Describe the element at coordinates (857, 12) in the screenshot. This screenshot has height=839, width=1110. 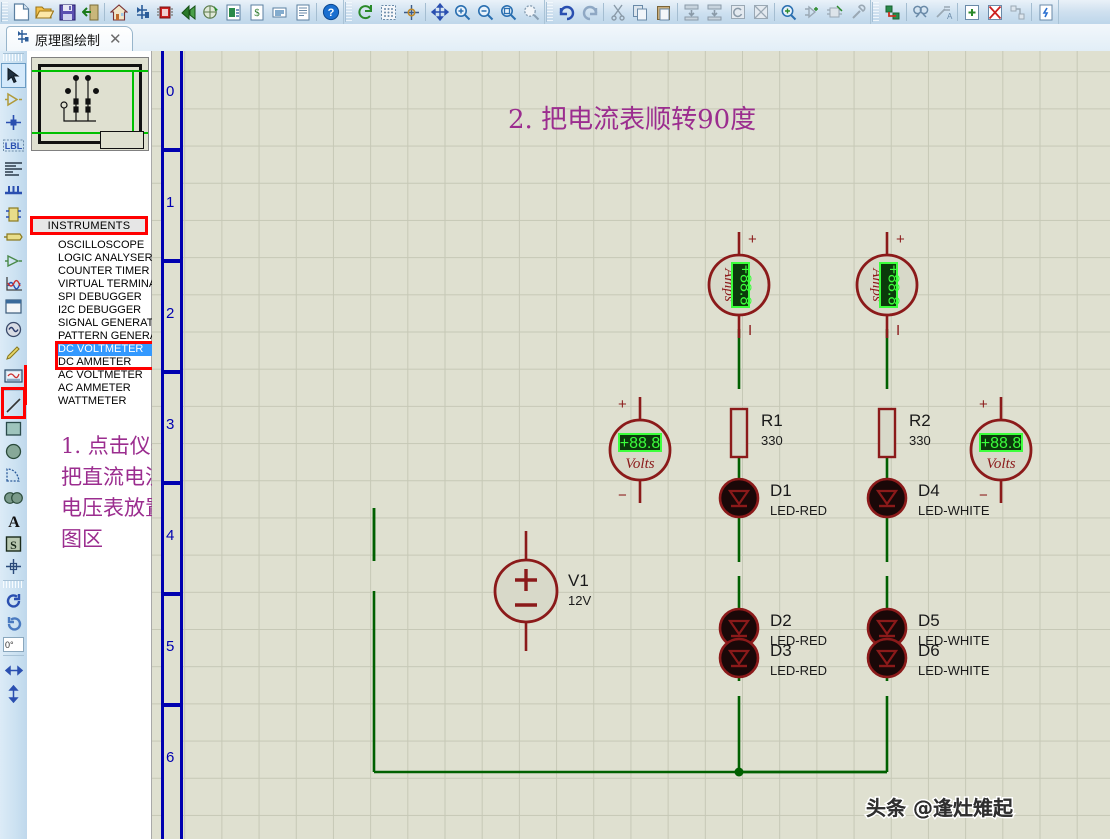
I see `decompose-icon` at that location.